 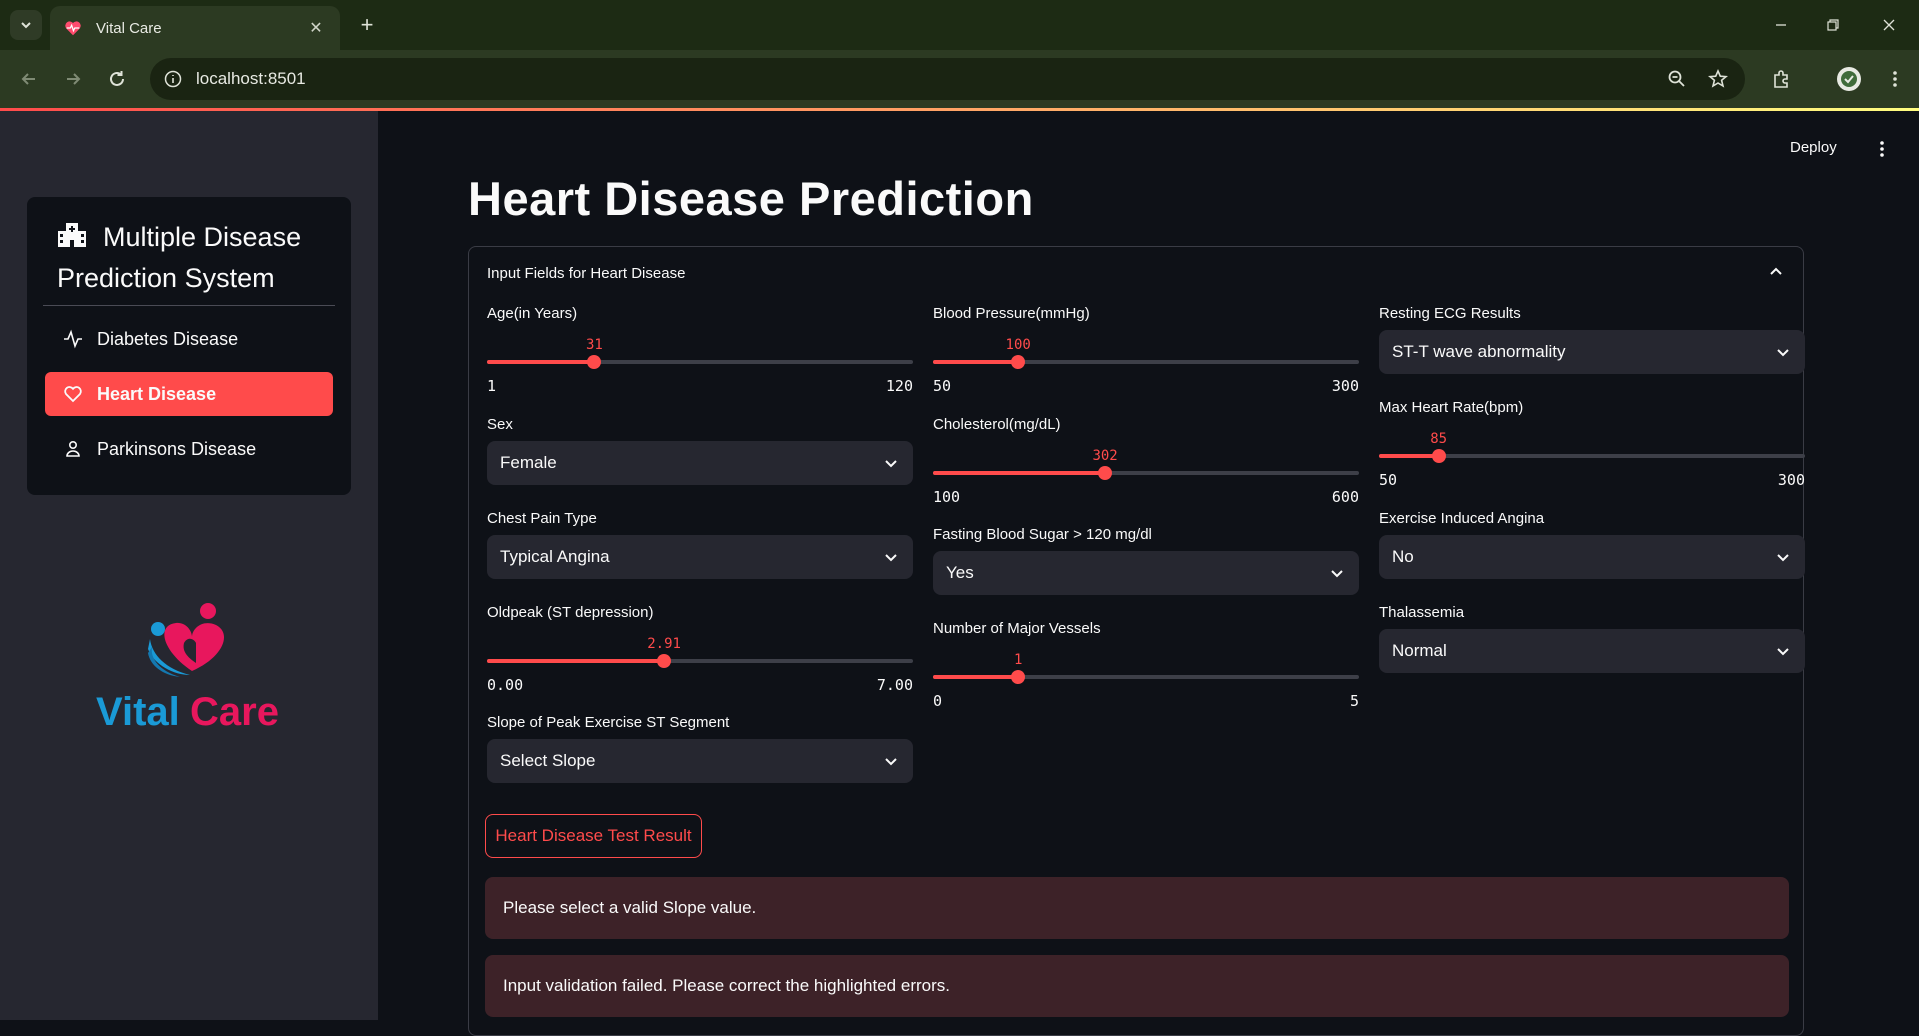 I want to click on vital-care-logo: Vital Care, so click(x=187, y=668).